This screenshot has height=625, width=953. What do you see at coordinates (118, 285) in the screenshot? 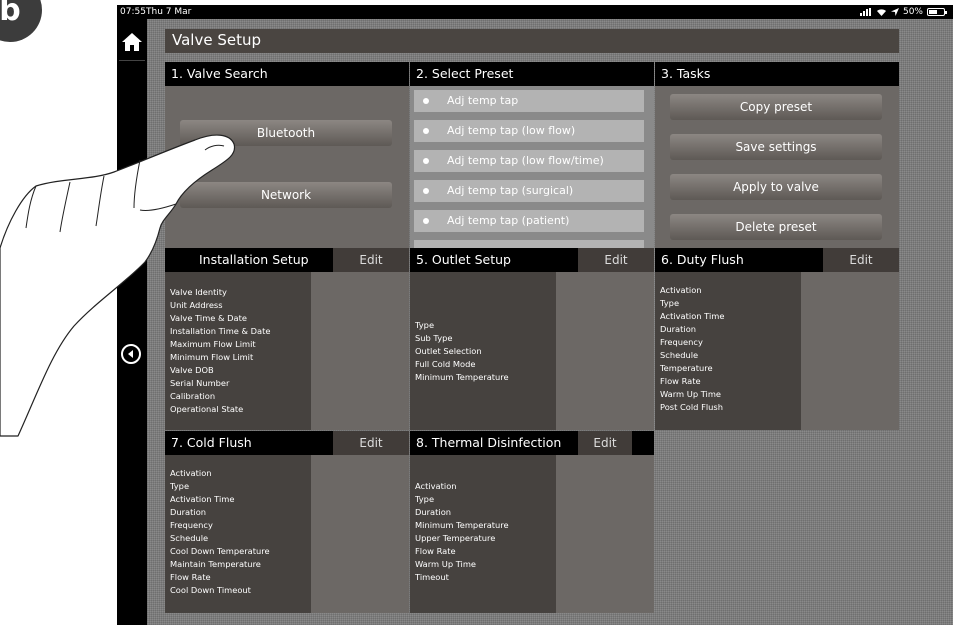
I see `pointing-hand-icon` at bounding box center [118, 285].